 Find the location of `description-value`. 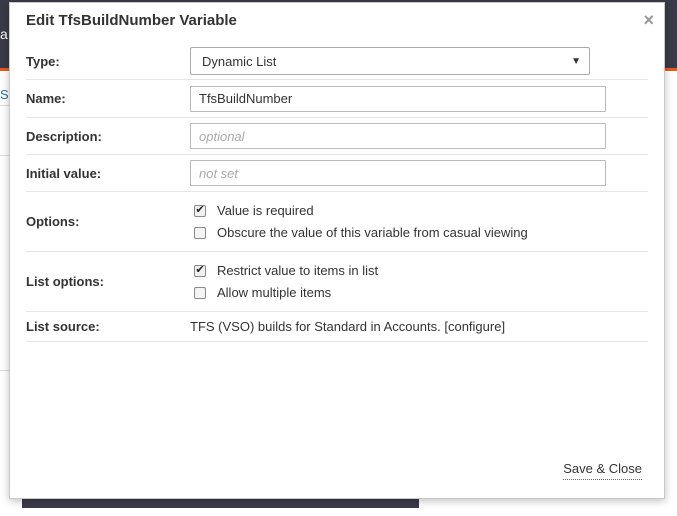

description-value is located at coordinates (419, 136).